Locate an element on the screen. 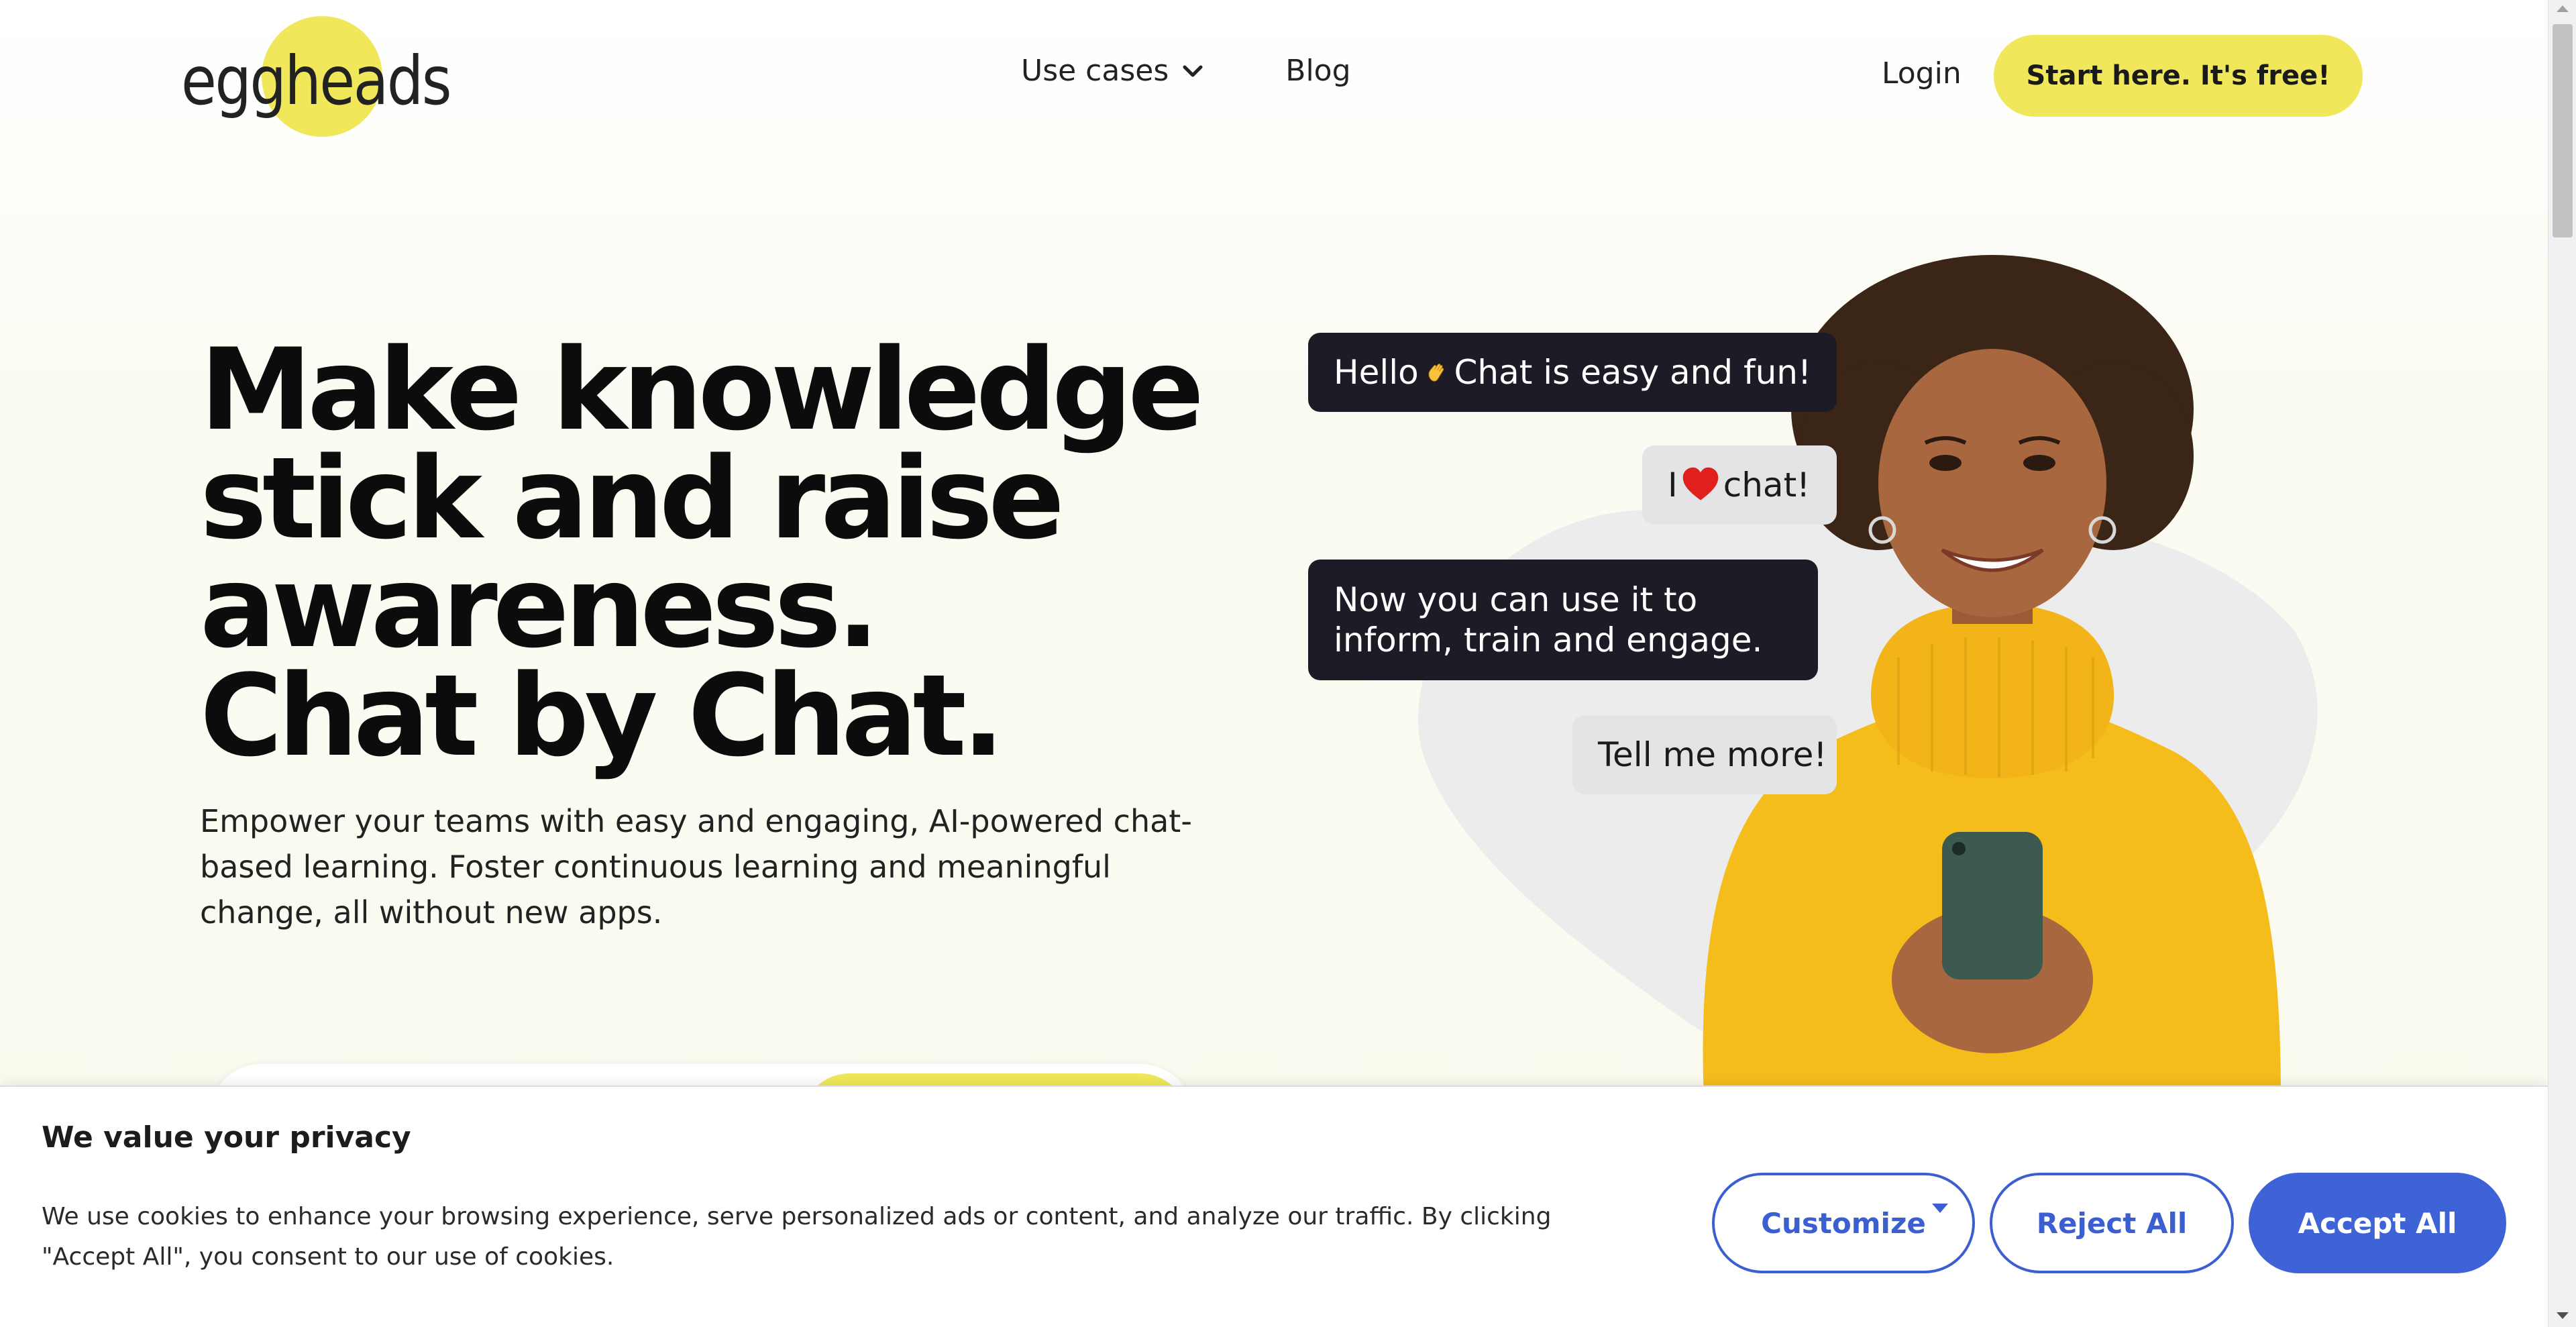 The width and height of the screenshot is (2576, 1327). heart-icon is located at coordinates (1700, 483).